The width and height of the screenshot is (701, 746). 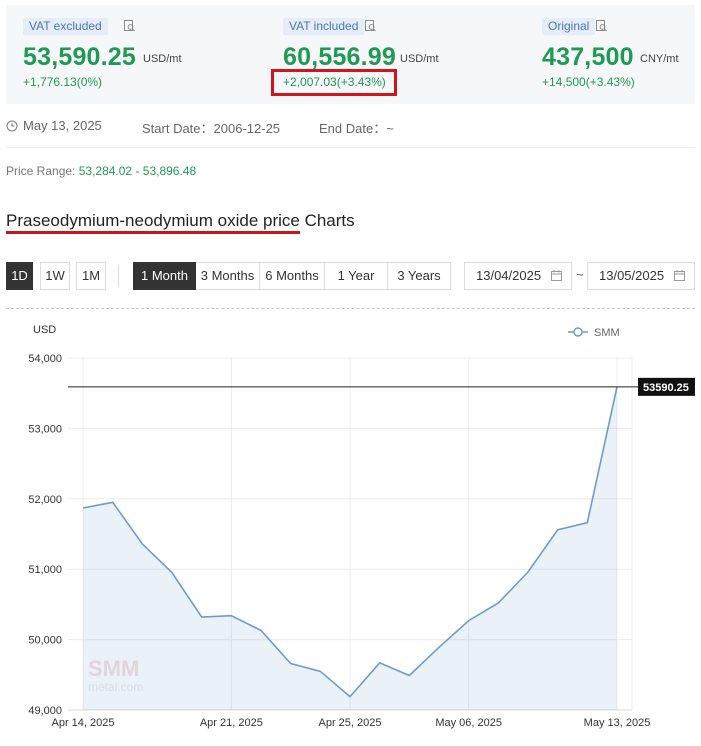 I want to click on x-tick-label: May 06, 2025, so click(x=468, y=723).